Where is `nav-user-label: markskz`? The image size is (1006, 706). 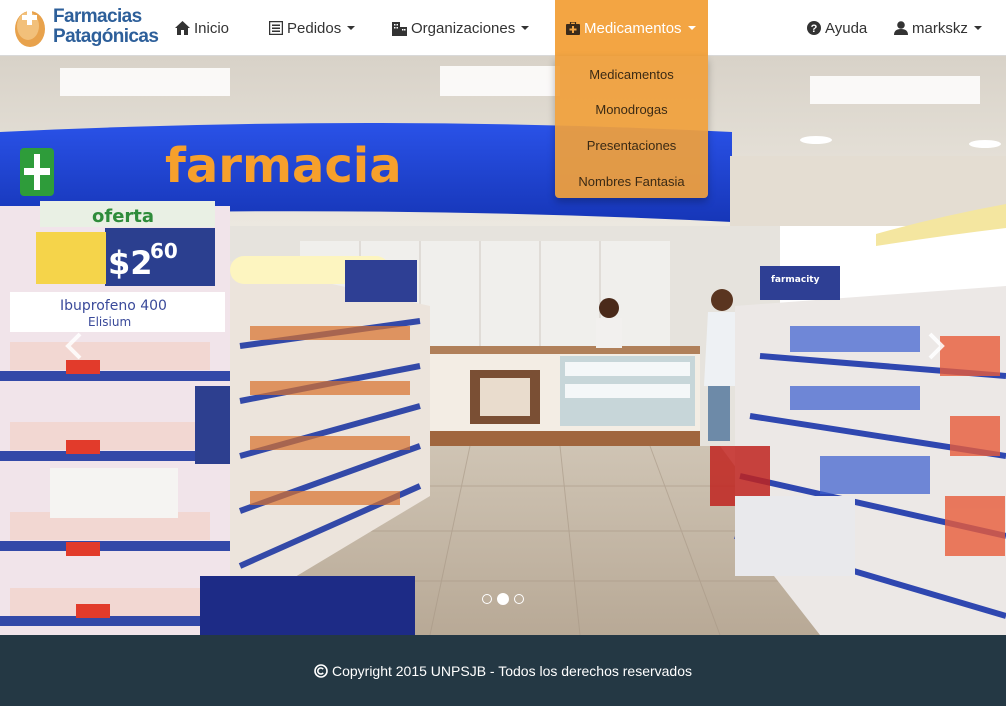
nav-user-label: markskz is located at coordinates (940, 28).